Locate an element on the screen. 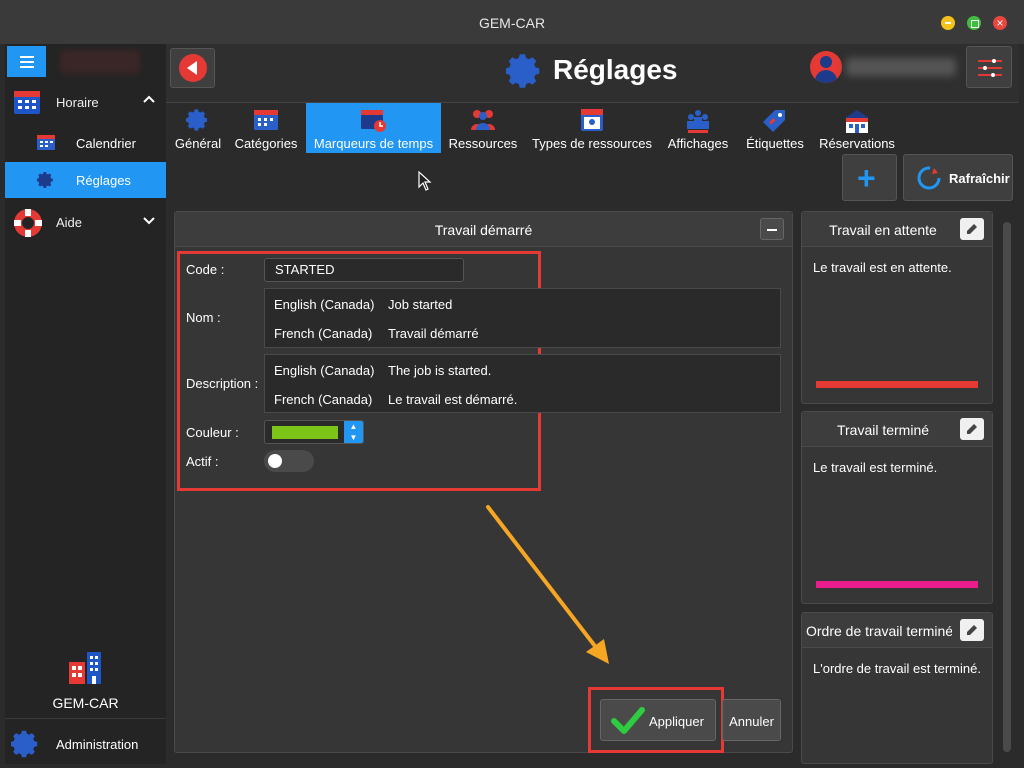 The image size is (1024, 768). side-card-header: Travail terminé is located at coordinates (897, 429).